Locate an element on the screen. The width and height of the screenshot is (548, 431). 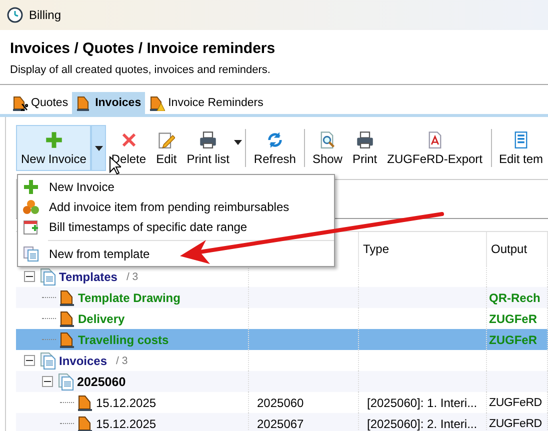
window-title: Billing is located at coordinates (45, 15).